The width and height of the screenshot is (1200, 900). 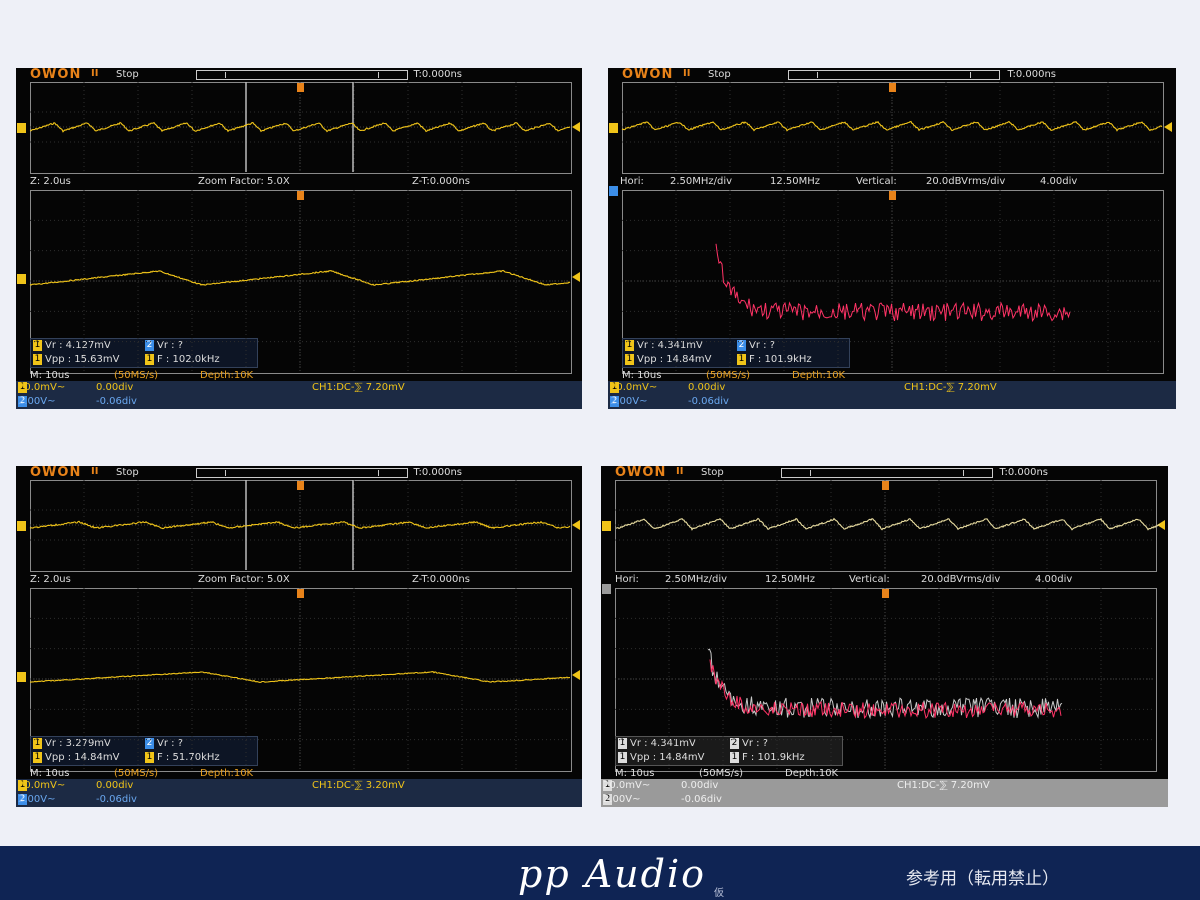 What do you see at coordinates (72, 345) in the screenshot?
I see `measure-ch1-vr: 1 Vr : 4.127mV` at bounding box center [72, 345].